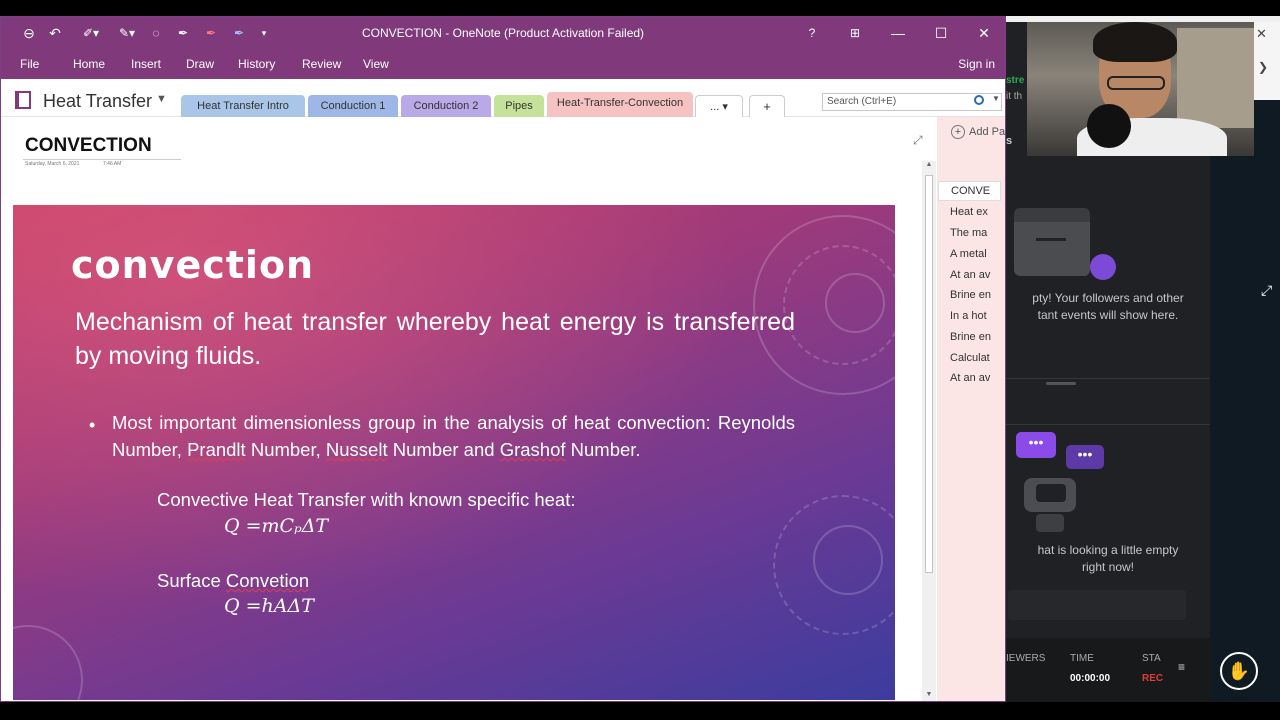  Describe the element at coordinates (89, 64) in the screenshot. I see `tab-home: Home` at that location.